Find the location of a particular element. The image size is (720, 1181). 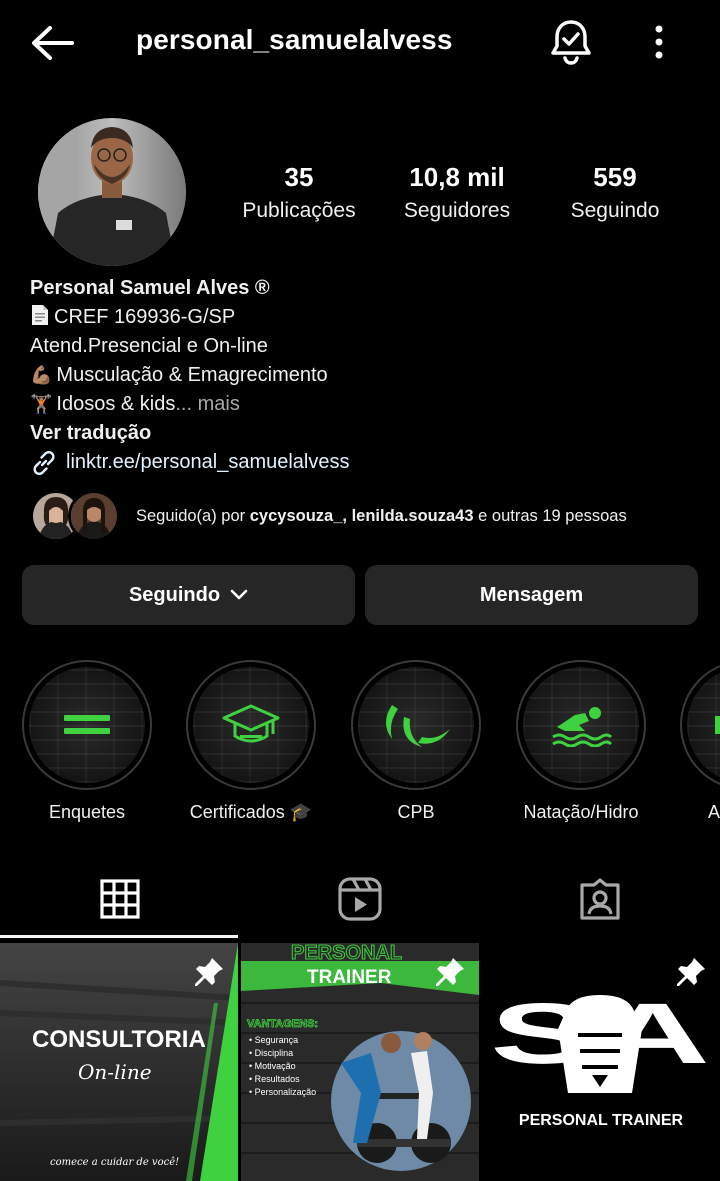

tab-tagged is located at coordinates (600, 899).